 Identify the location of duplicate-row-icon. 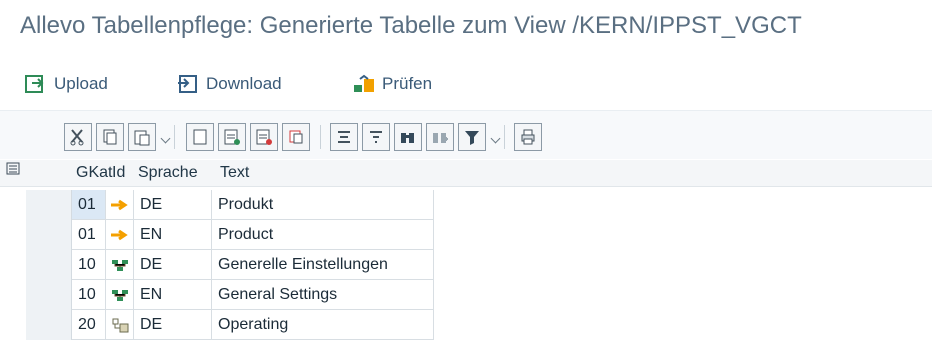
(296, 137).